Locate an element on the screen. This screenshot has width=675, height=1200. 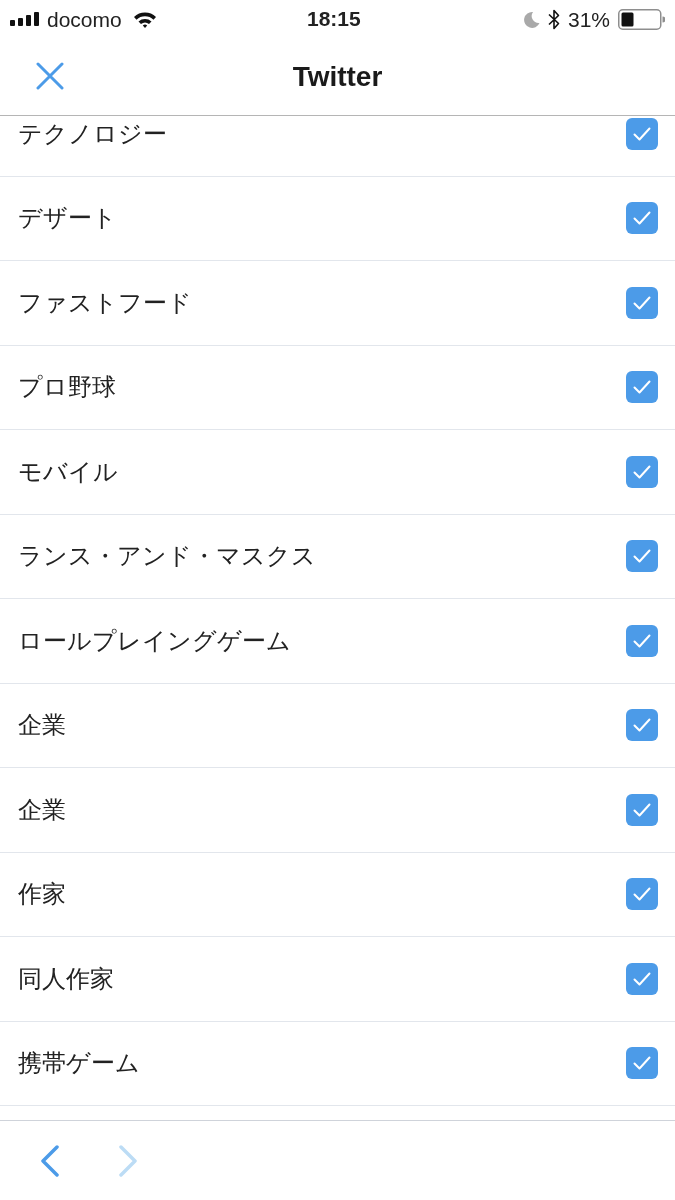
page-title: Twitter is located at coordinates (337, 76).